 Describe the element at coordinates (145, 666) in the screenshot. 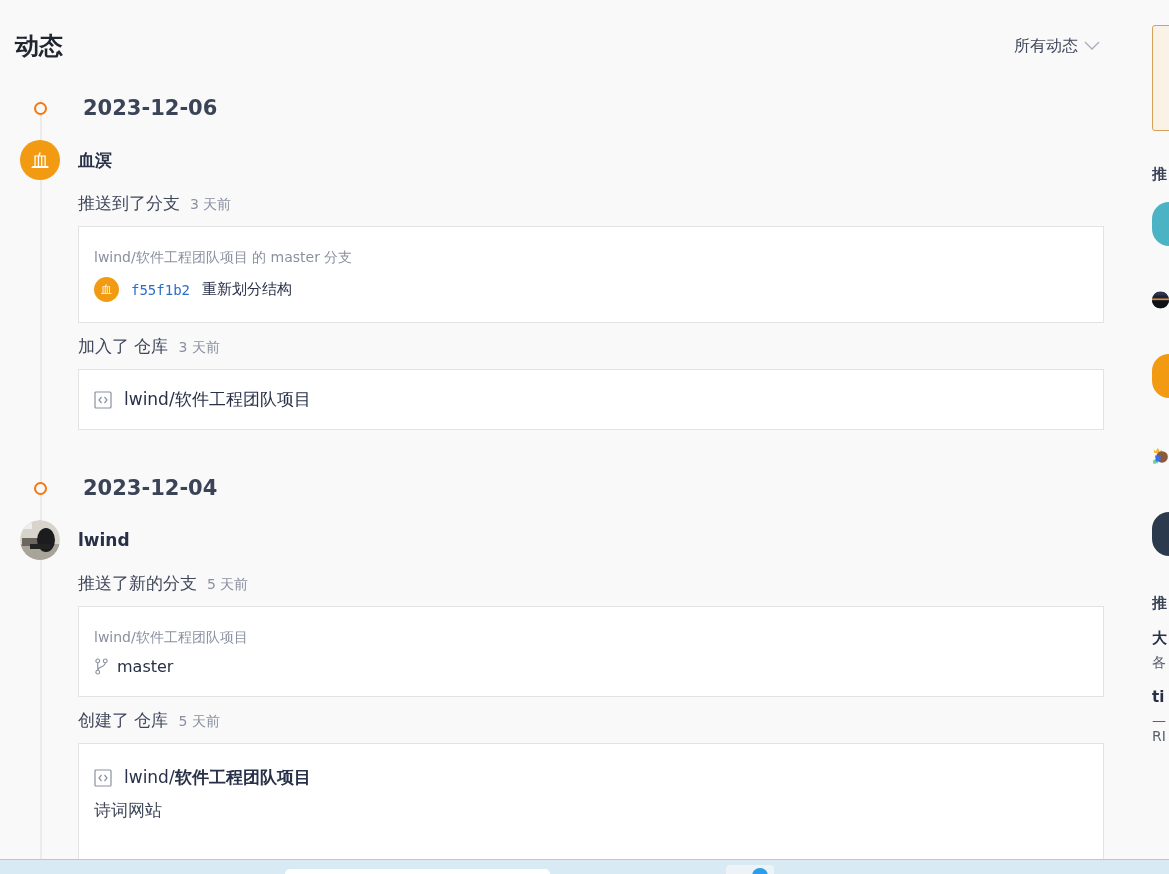

I see `branch-link: master` at that location.